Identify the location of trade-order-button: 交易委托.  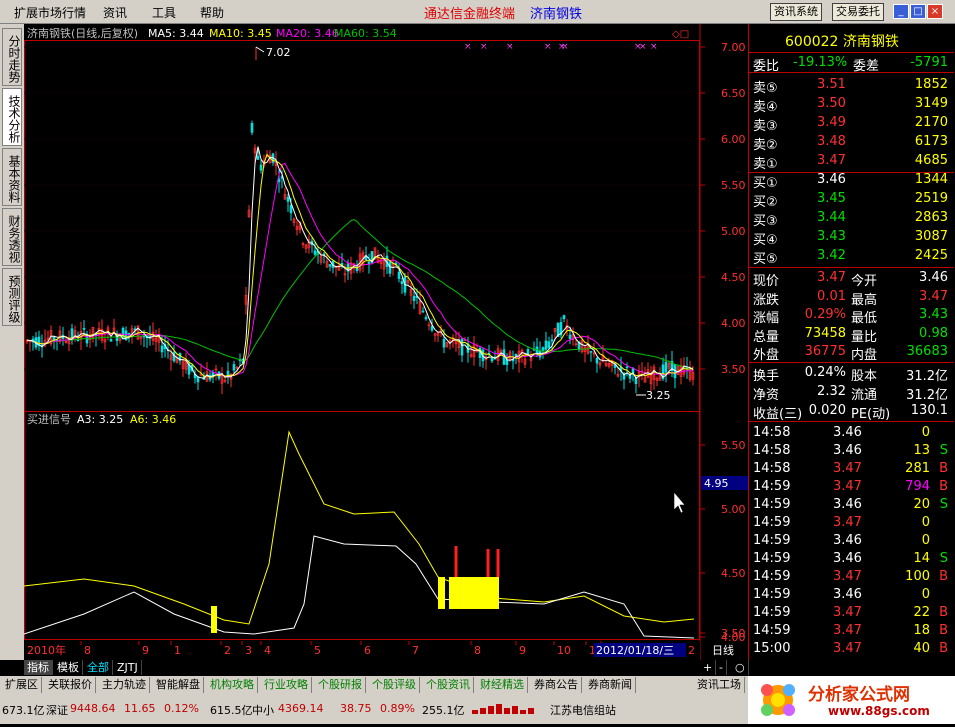
(858, 12).